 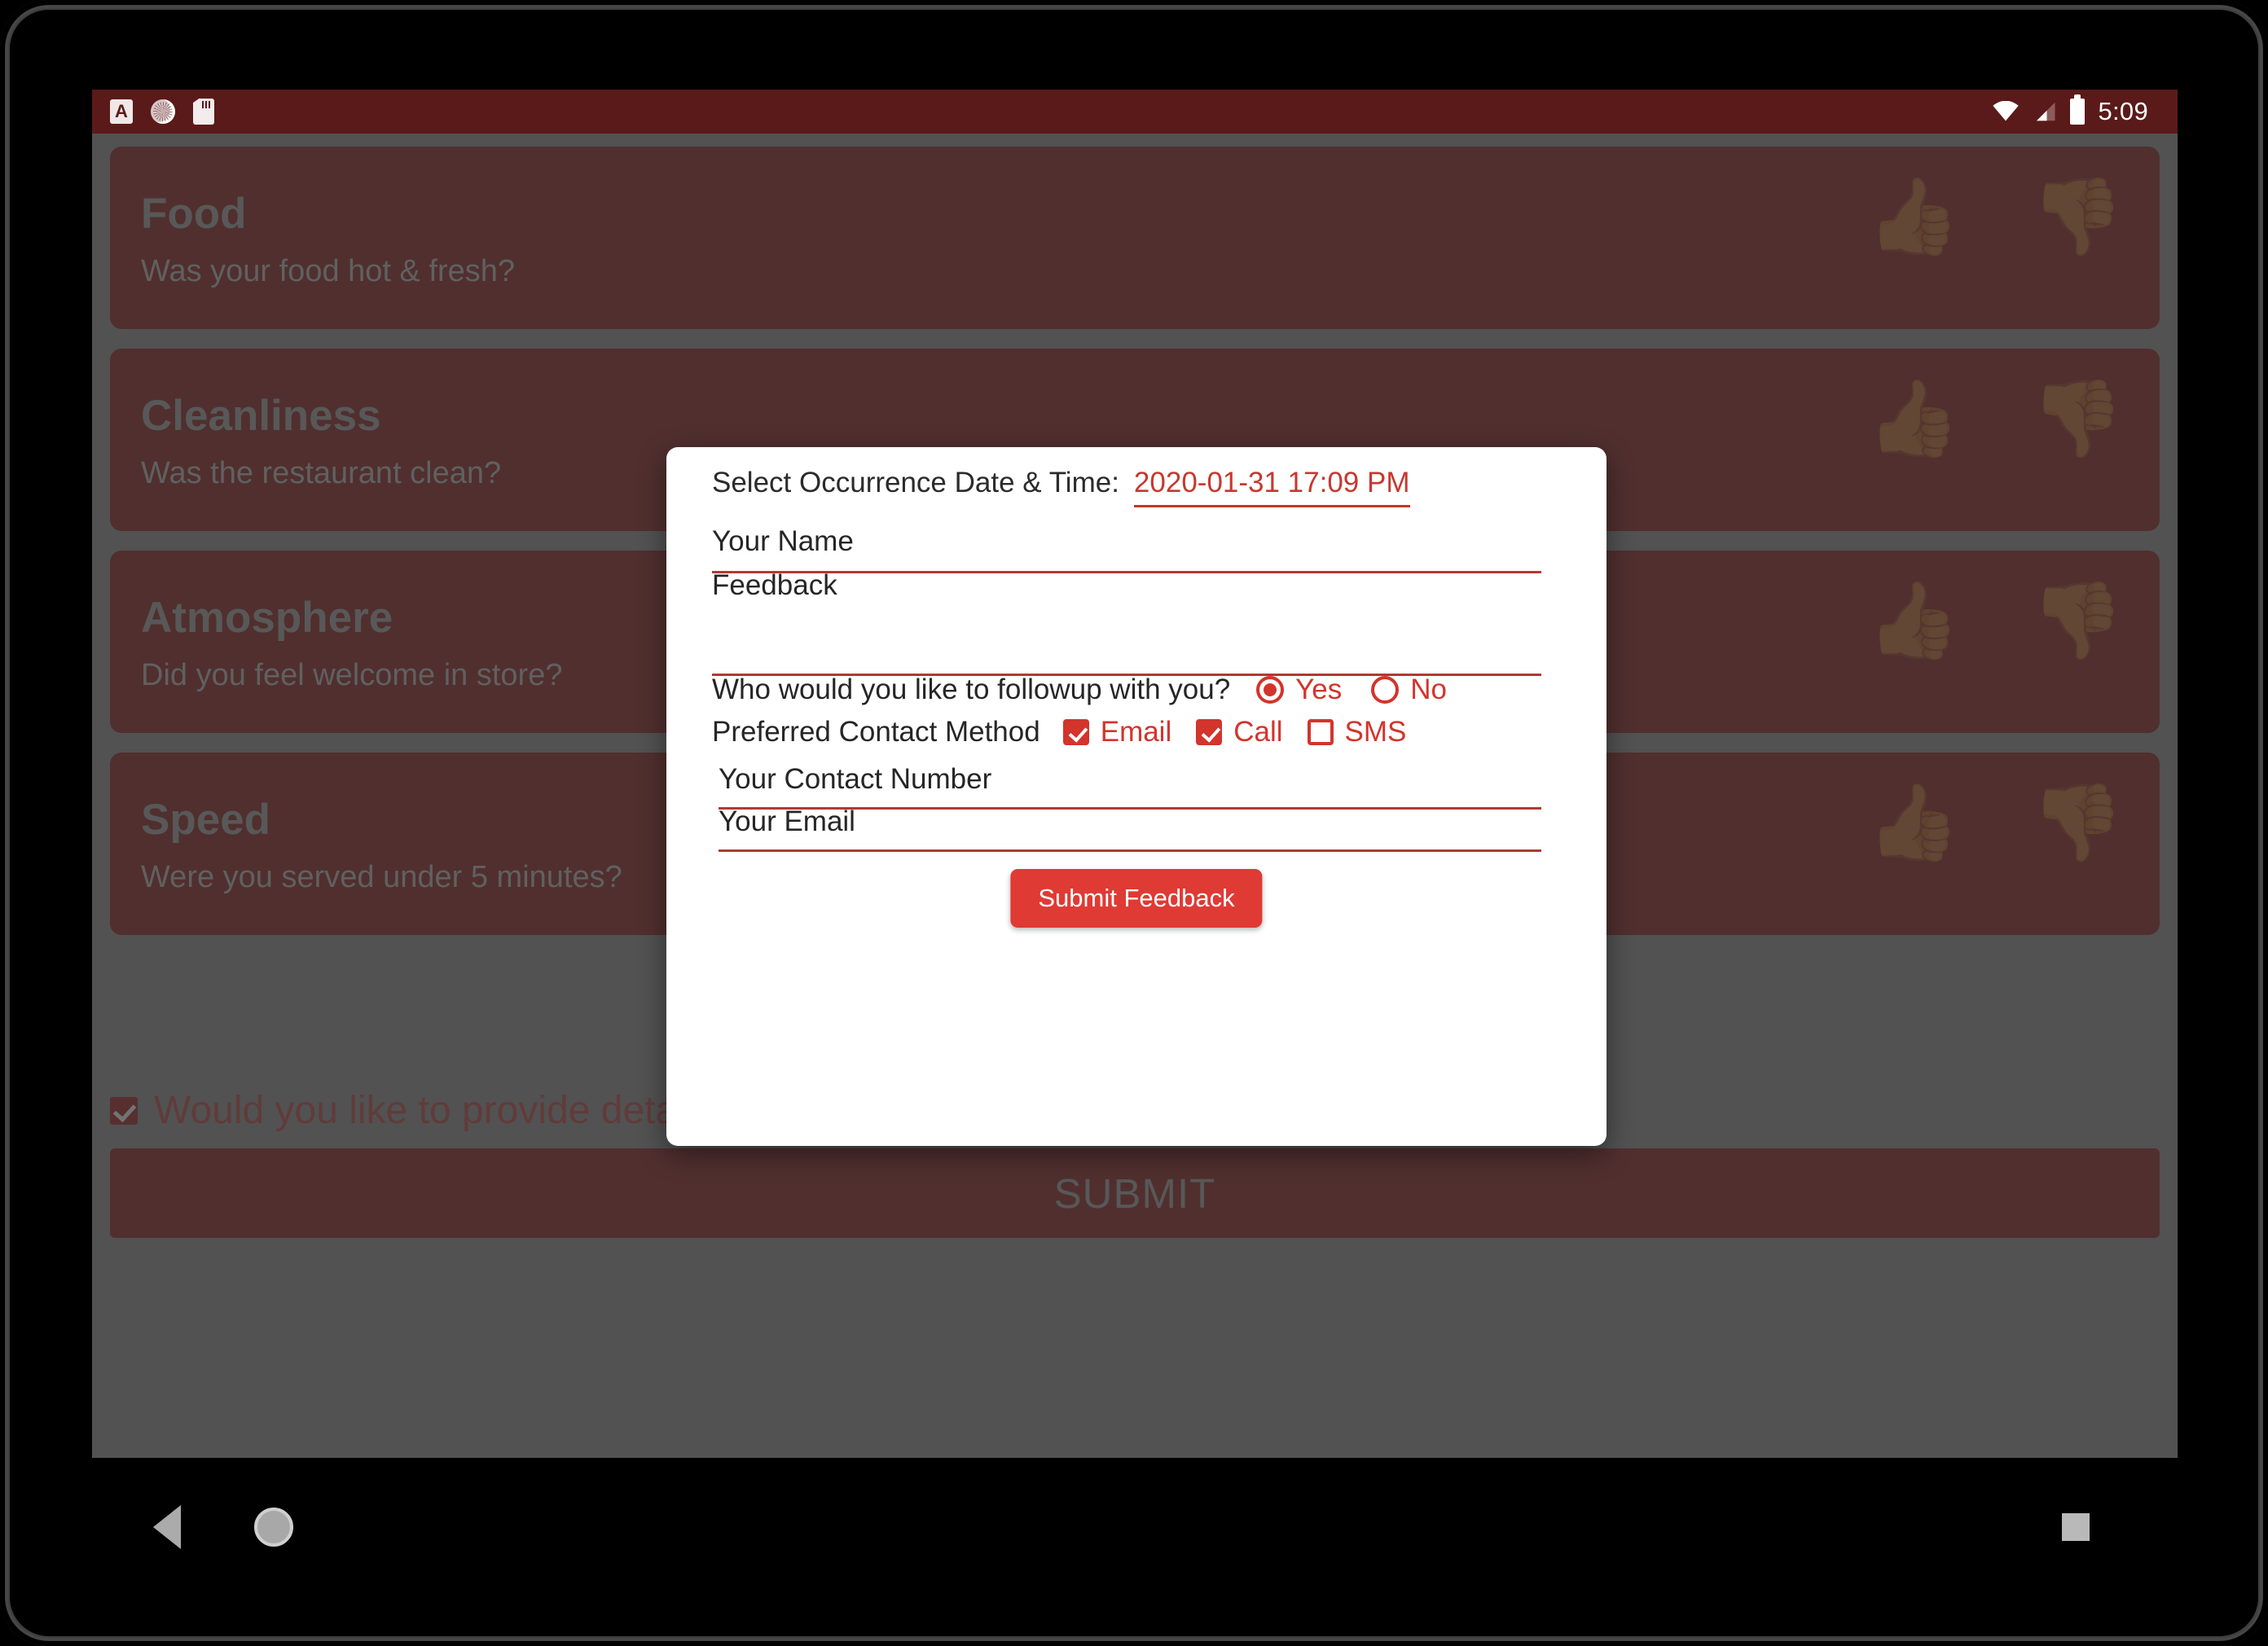 What do you see at coordinates (1136, 898) in the screenshot?
I see `submit-feedback-button: Submit Feedback` at bounding box center [1136, 898].